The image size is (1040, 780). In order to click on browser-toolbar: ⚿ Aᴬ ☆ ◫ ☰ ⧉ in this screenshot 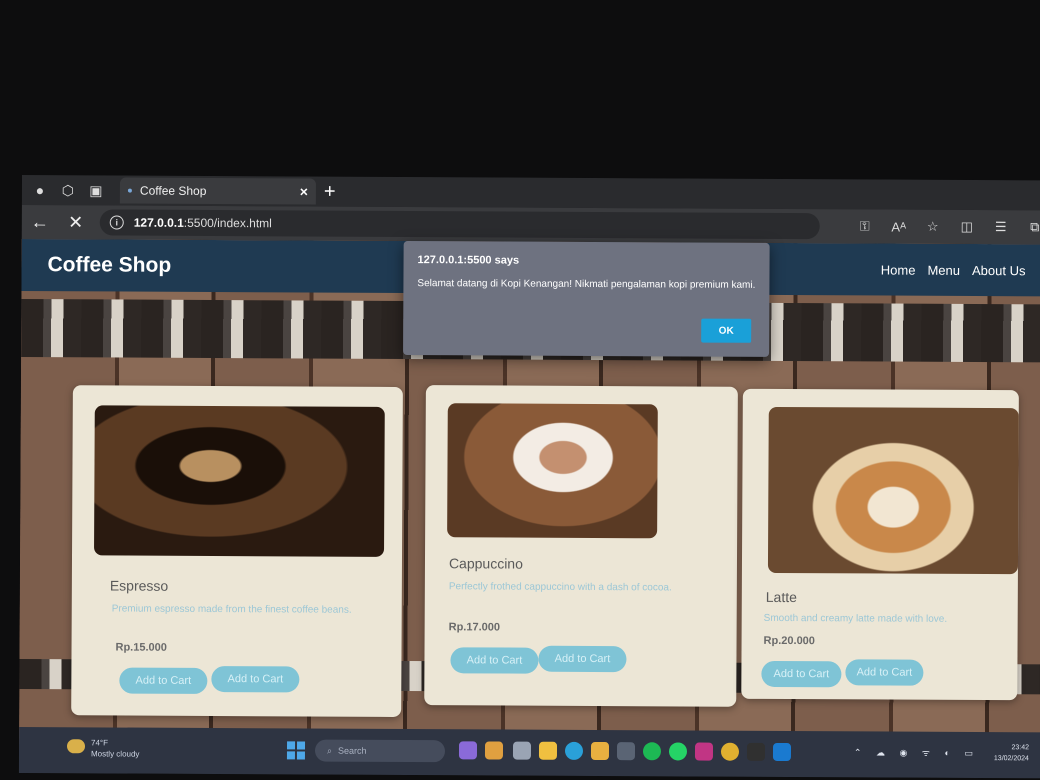, I will do `click(944, 226)`.